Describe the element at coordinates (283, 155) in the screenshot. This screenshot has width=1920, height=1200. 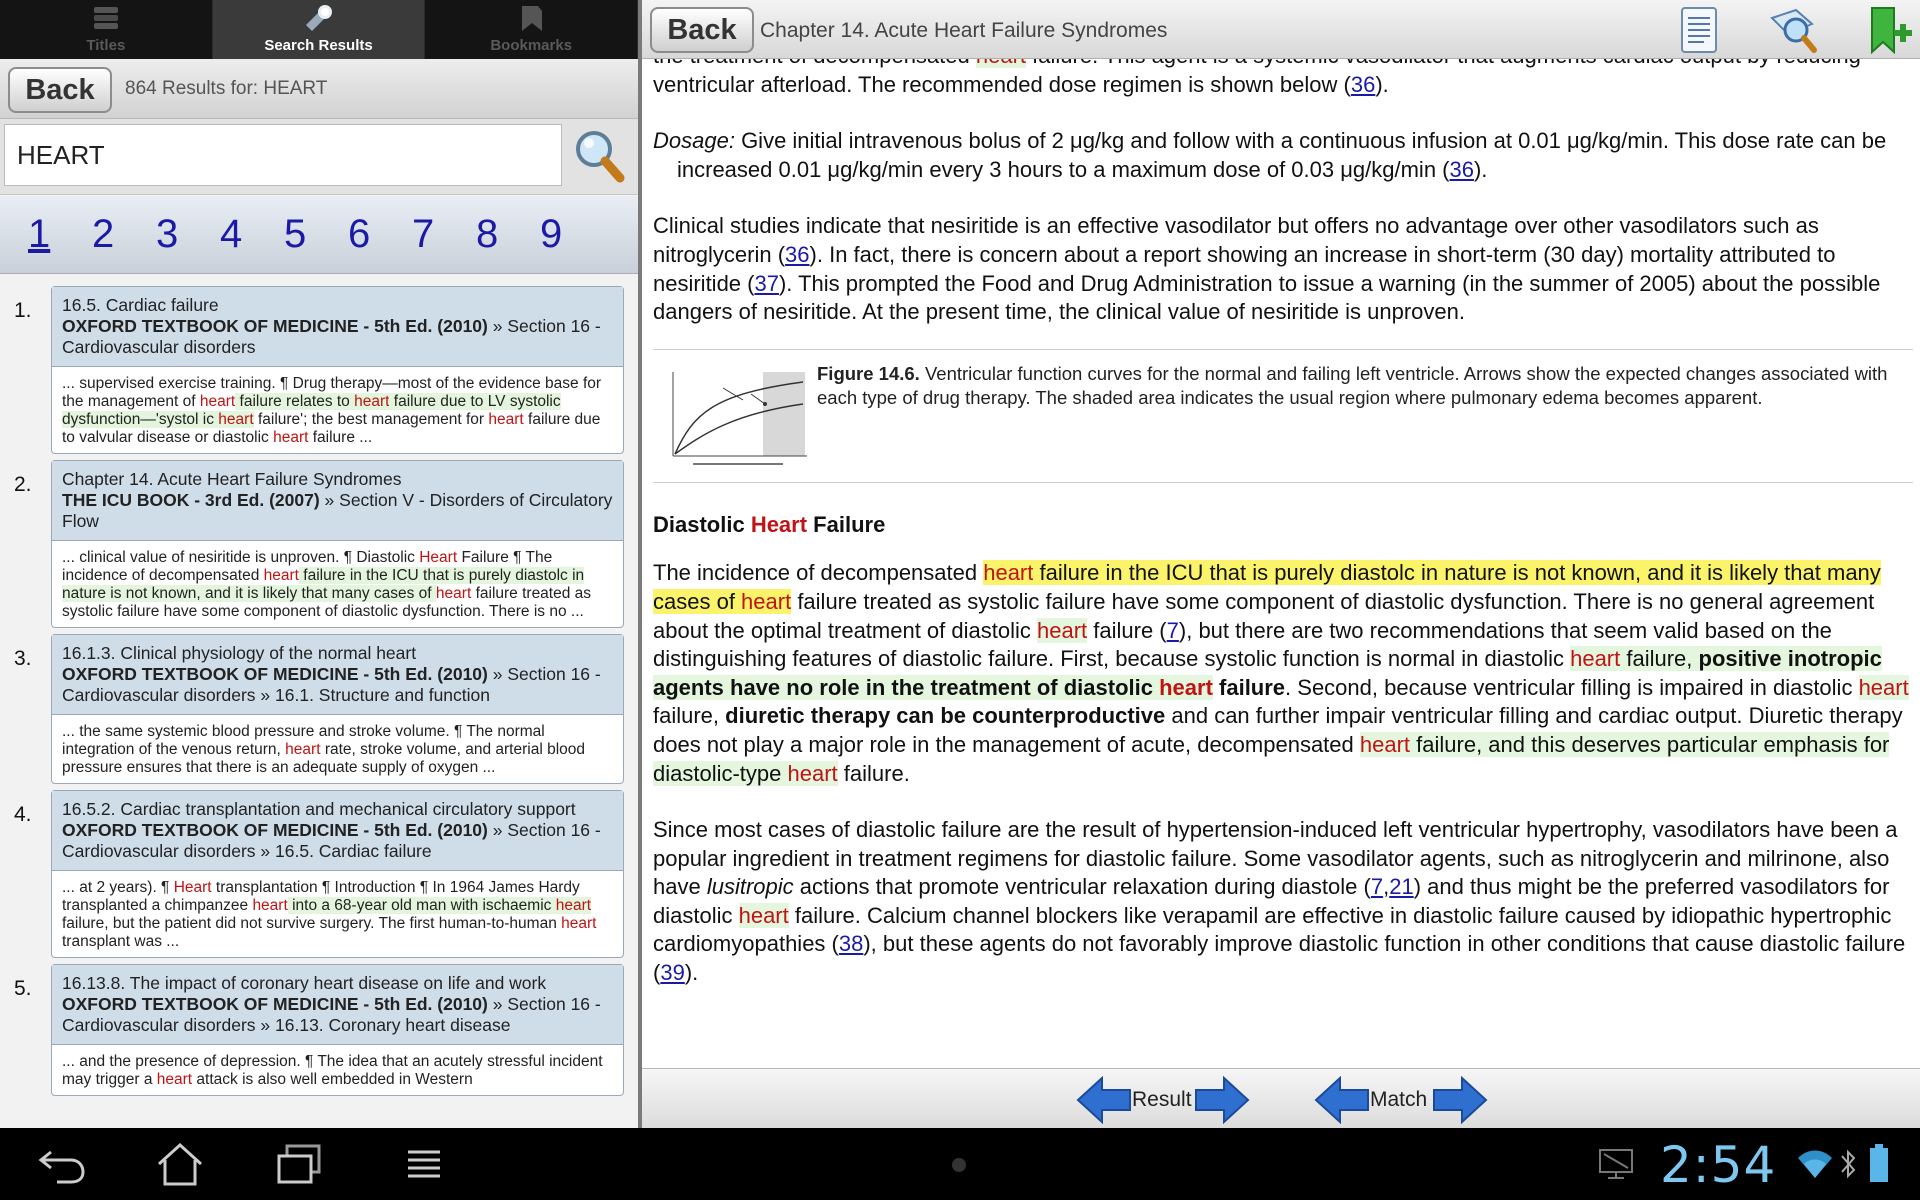
I see `search-input` at that location.